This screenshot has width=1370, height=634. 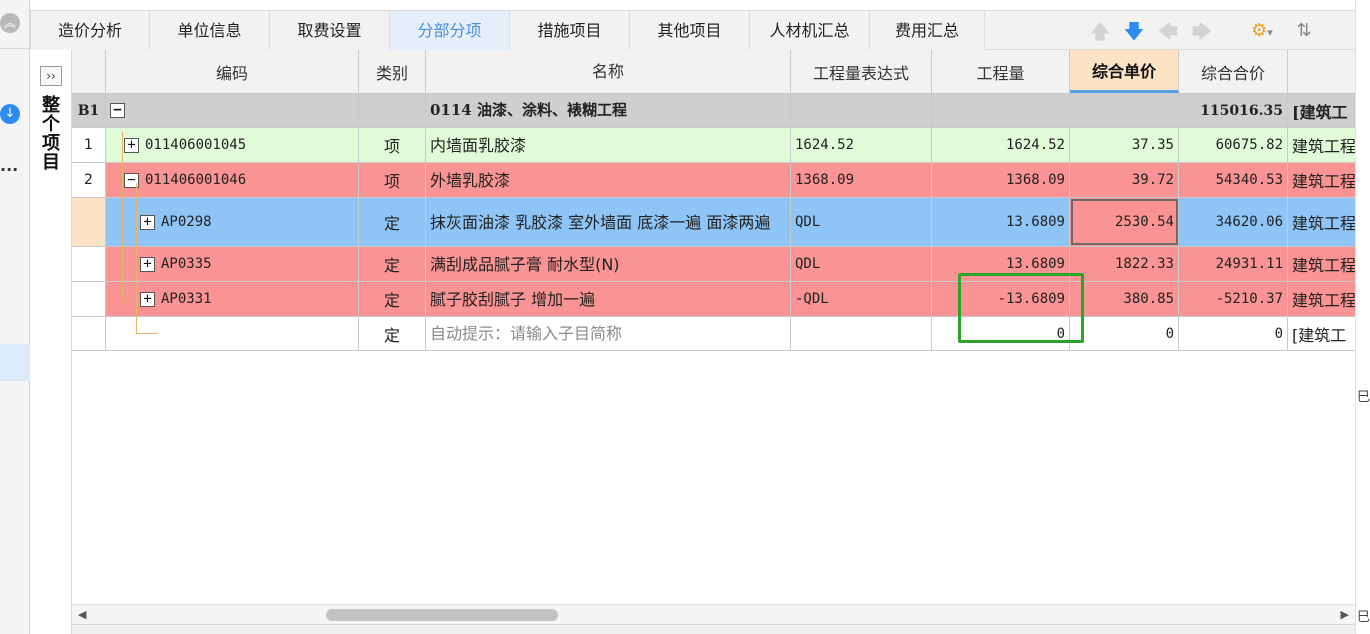 I want to click on settings-icon: ⚙▾, so click(x=1262, y=31).